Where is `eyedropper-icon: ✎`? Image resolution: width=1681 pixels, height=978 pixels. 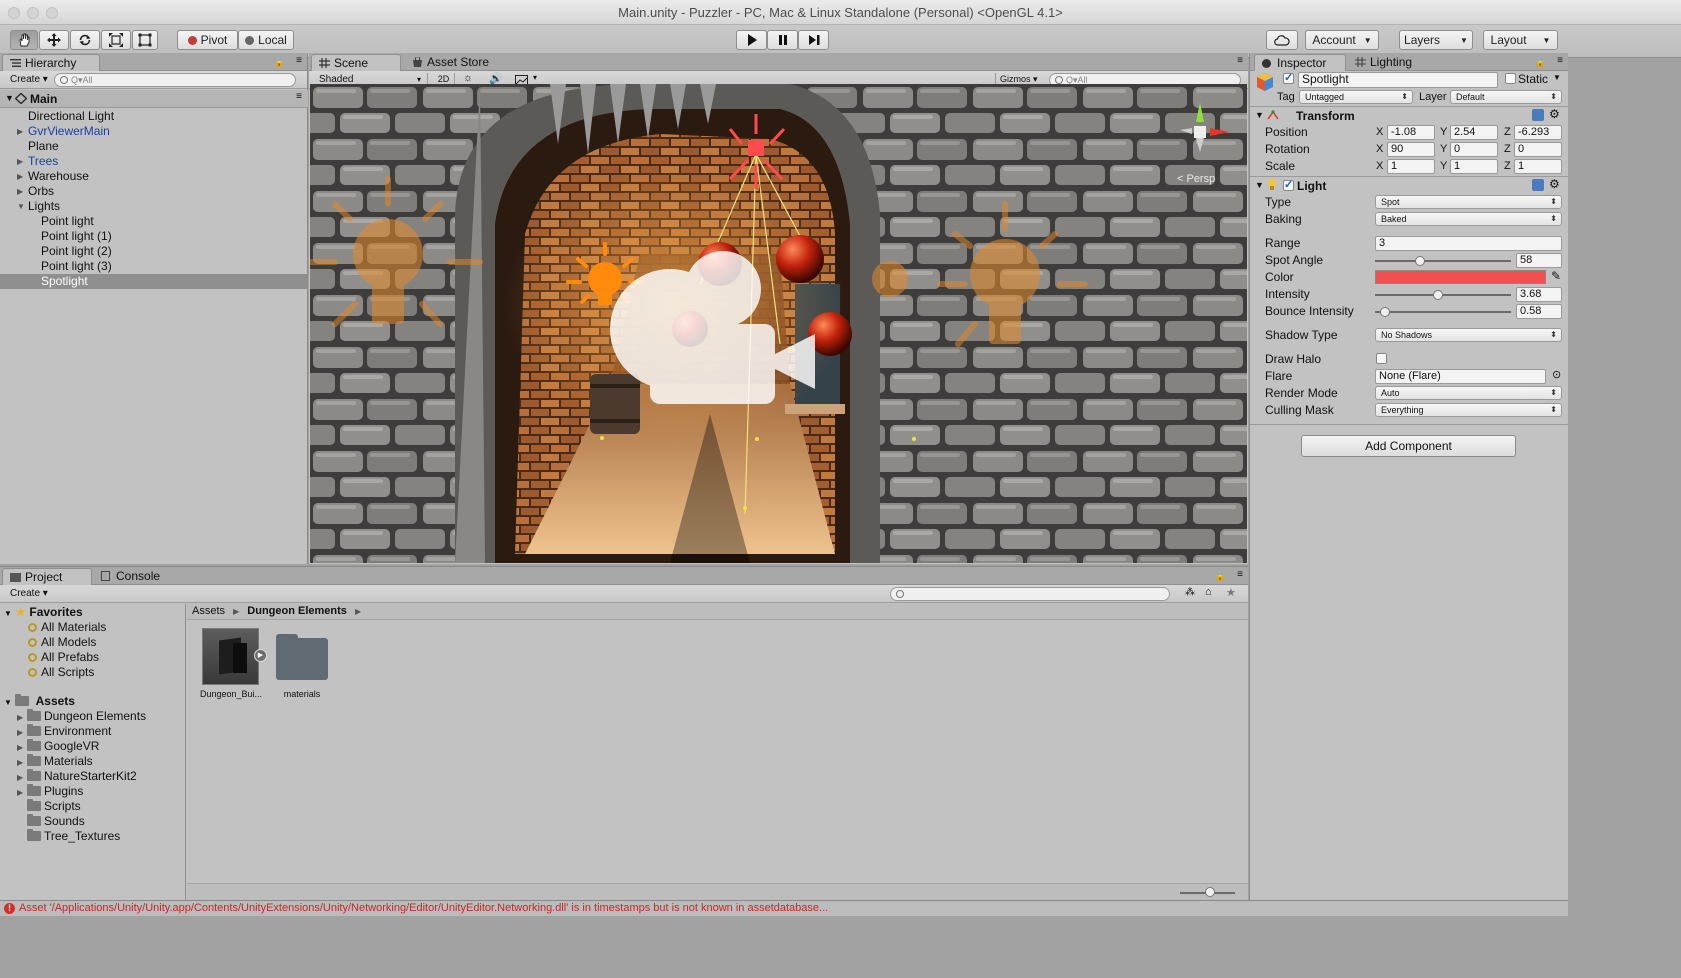 eyedropper-icon: ✎ is located at coordinates (1556, 276).